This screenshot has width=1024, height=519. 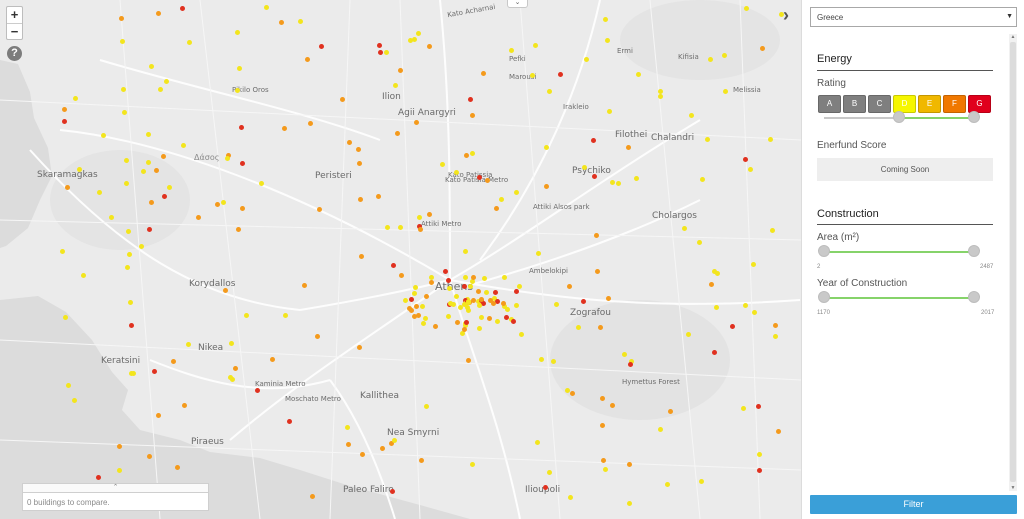 What do you see at coordinates (929, 104) in the screenshot?
I see `rating-button-e: E` at bounding box center [929, 104].